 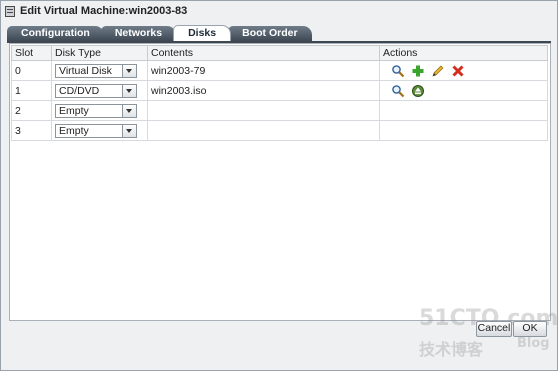 I want to click on disk-type-cell: CD/DVD, so click(x=99, y=90).